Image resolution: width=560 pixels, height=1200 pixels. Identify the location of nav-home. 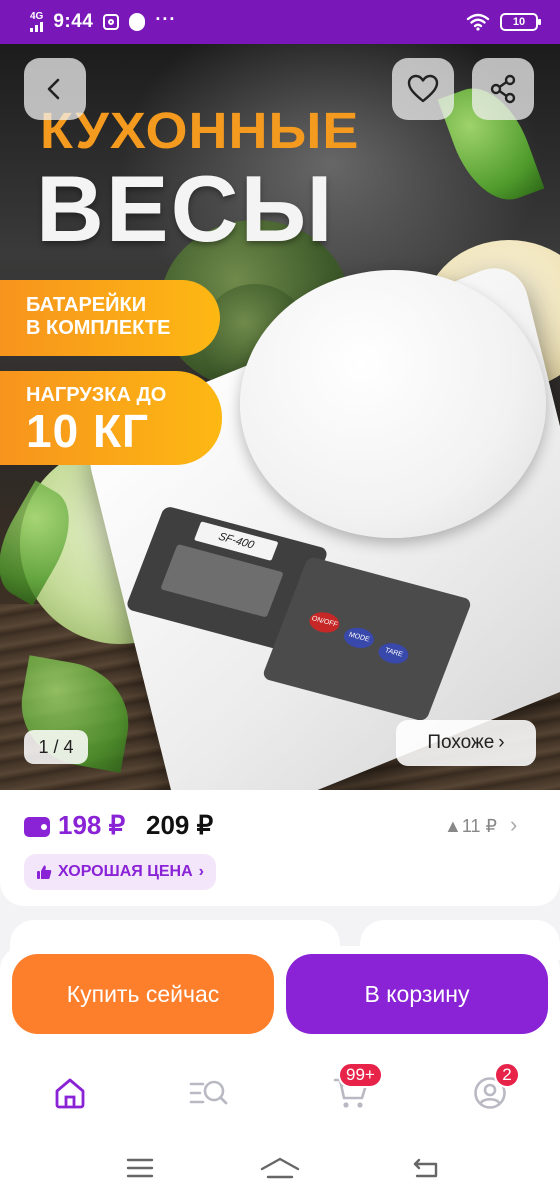
(70, 1093).